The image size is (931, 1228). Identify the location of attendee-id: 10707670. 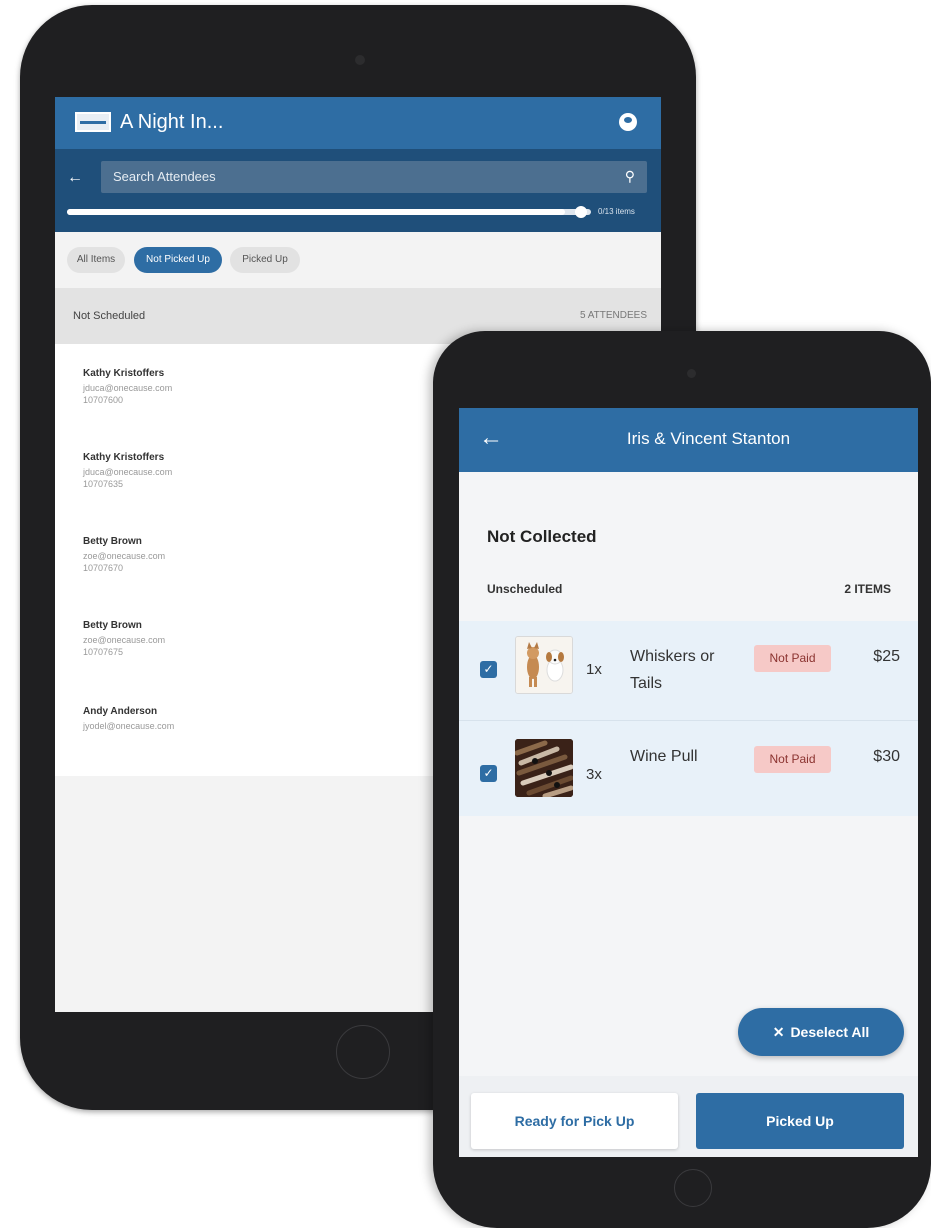
(103, 568).